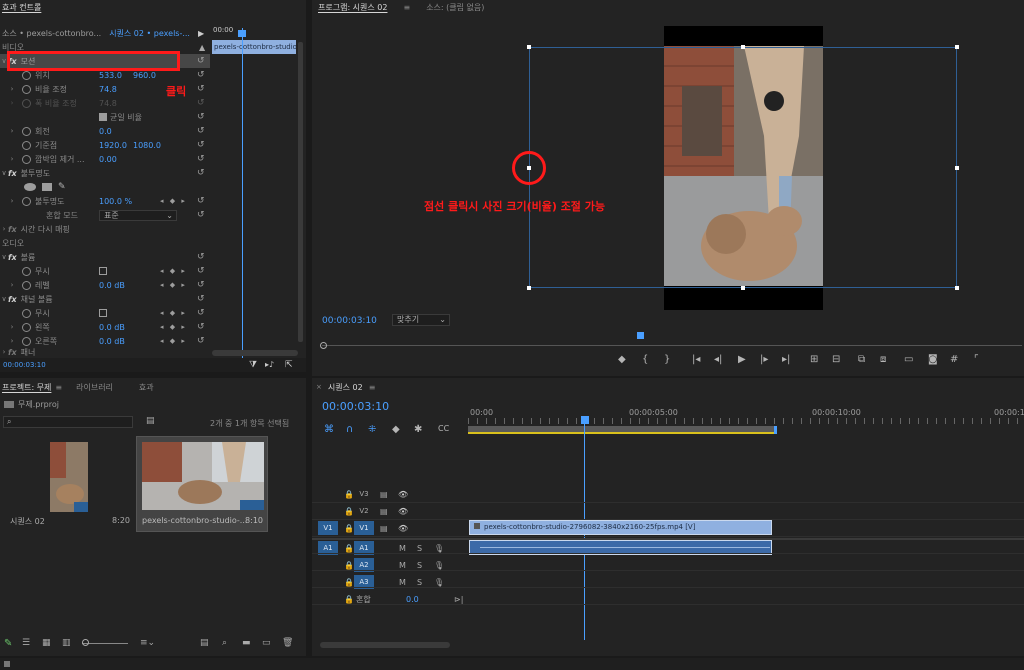 Image resolution: width=1024 pixels, height=670 pixels. Describe the element at coordinates (201, 33) in the screenshot. I see `play-only-icon: ▶` at that location.